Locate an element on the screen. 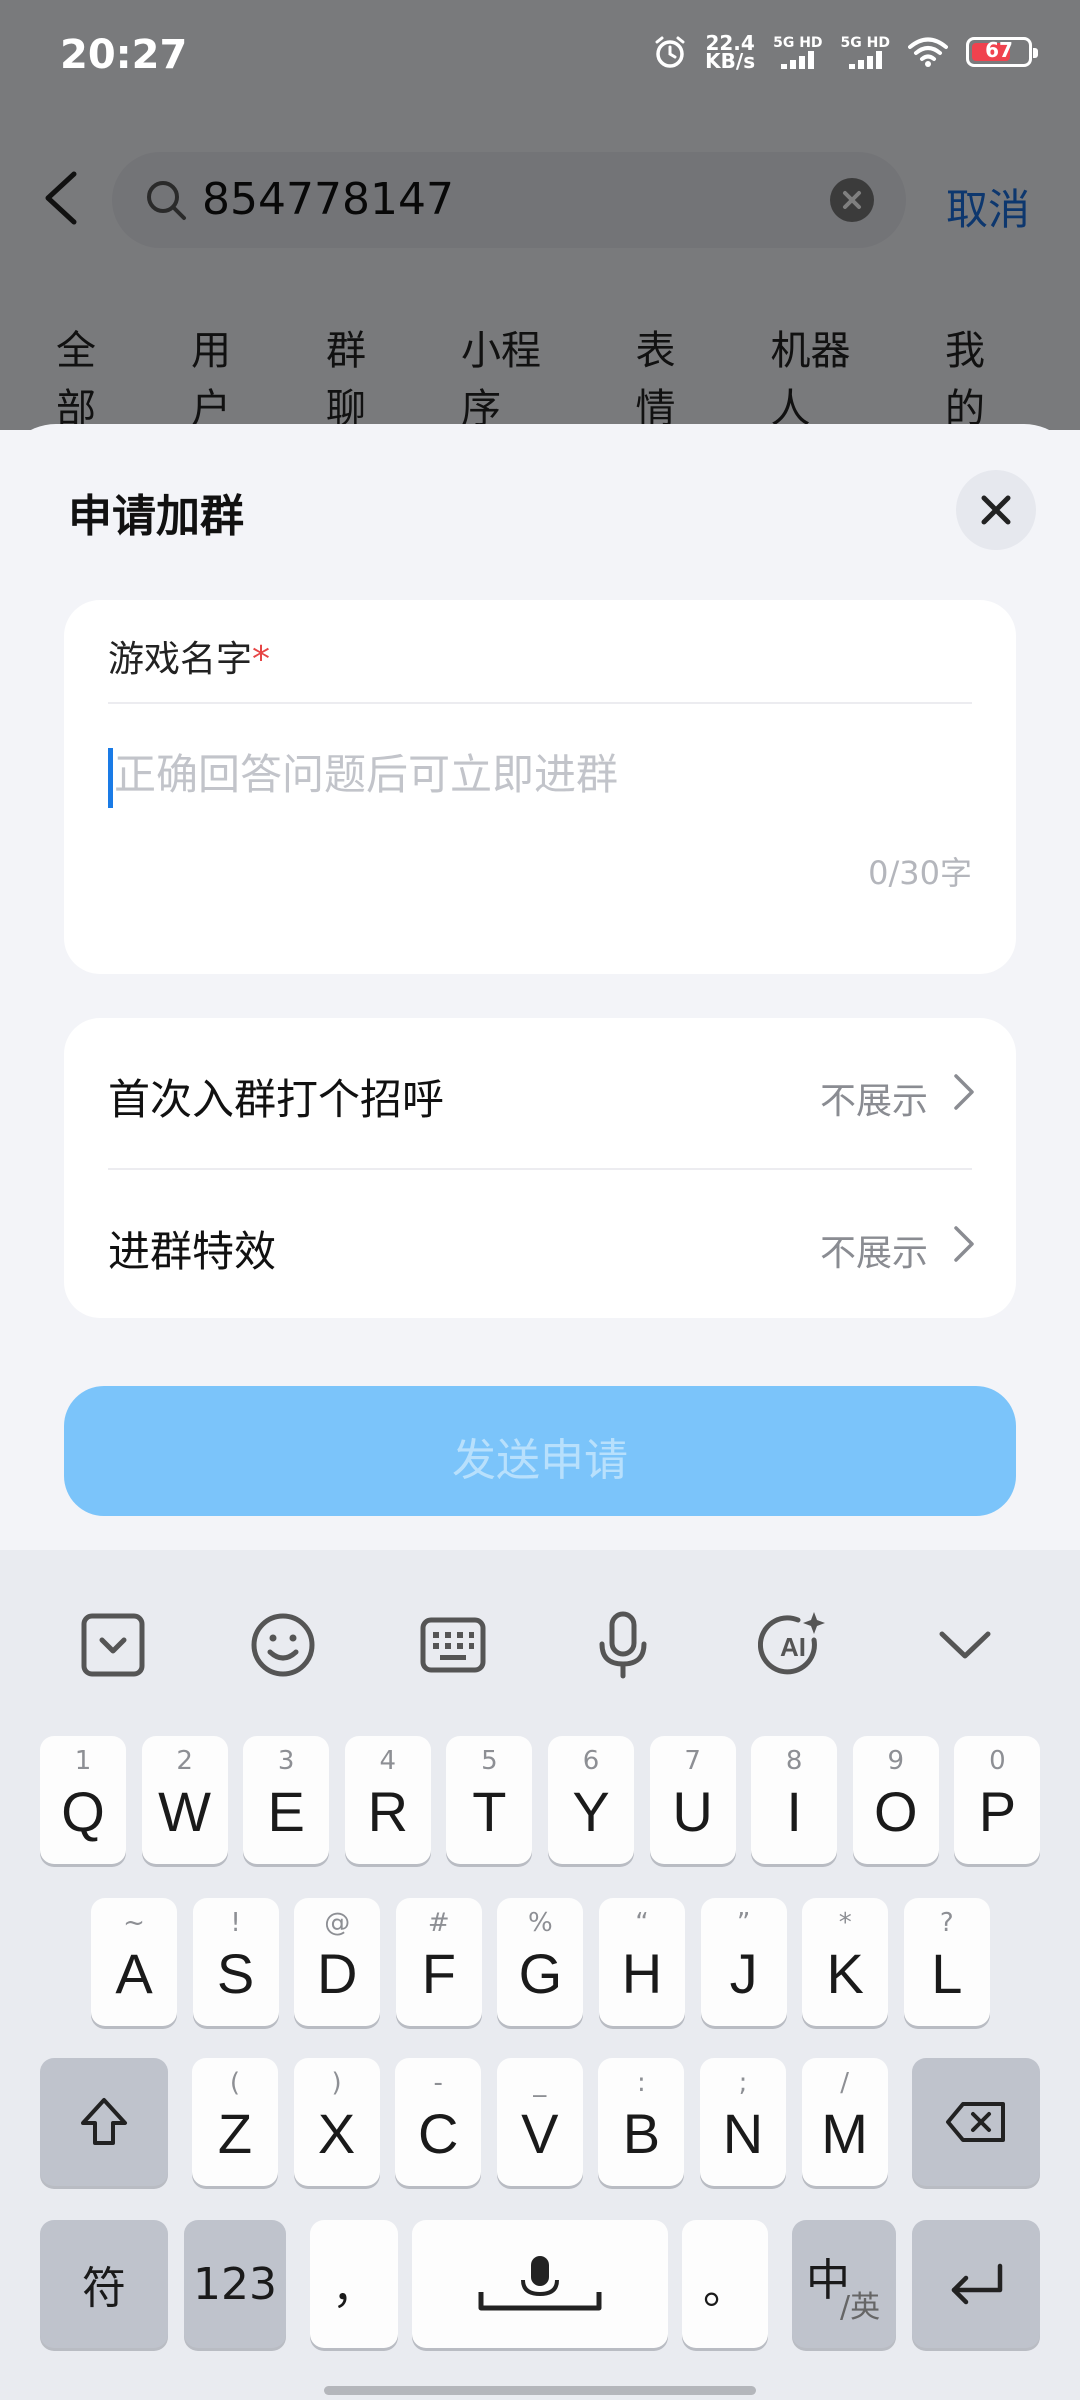 The image size is (1080, 2400). home-indicator is located at coordinates (540, 2390).